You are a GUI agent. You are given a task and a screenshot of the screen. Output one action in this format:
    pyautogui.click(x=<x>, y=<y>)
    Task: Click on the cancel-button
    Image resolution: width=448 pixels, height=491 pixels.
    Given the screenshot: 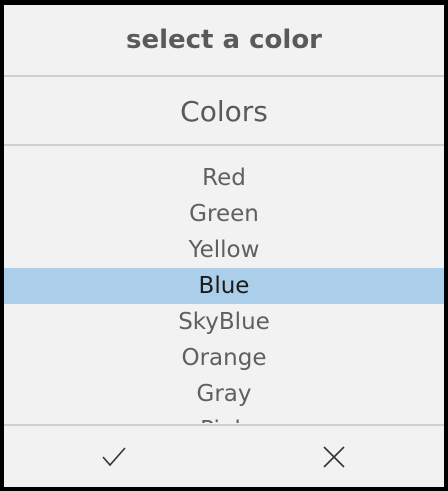 What is the action you would take?
    pyautogui.click(x=334, y=456)
    